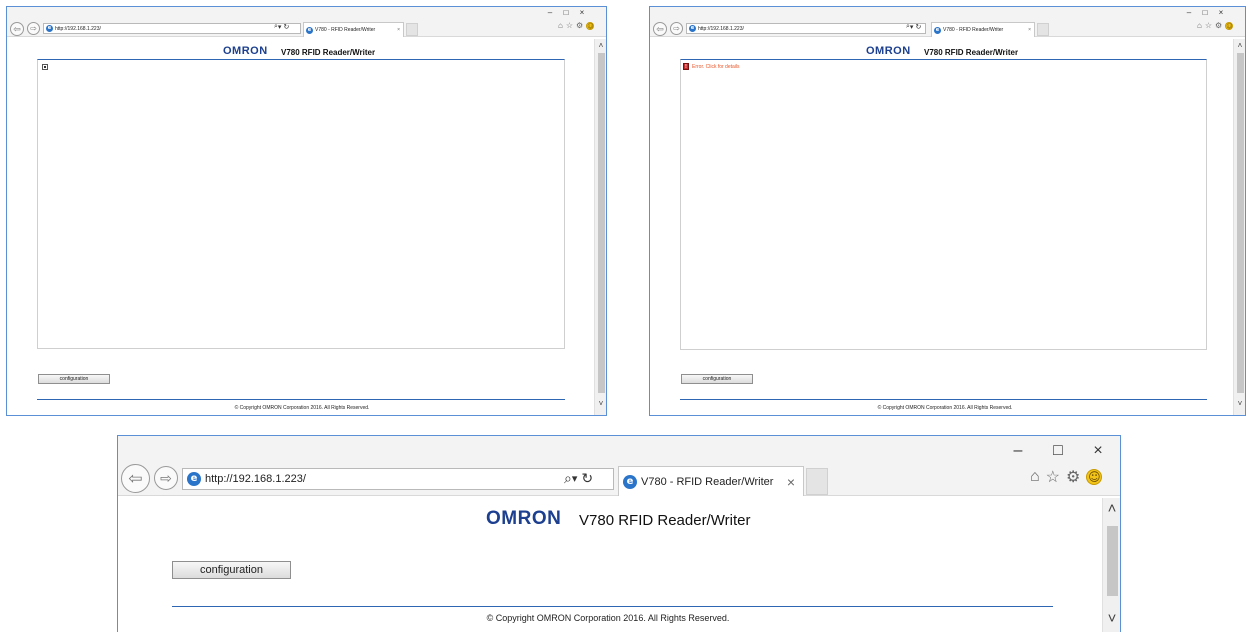  Describe the element at coordinates (45, 67) in the screenshot. I see `broken-image-icon` at that location.